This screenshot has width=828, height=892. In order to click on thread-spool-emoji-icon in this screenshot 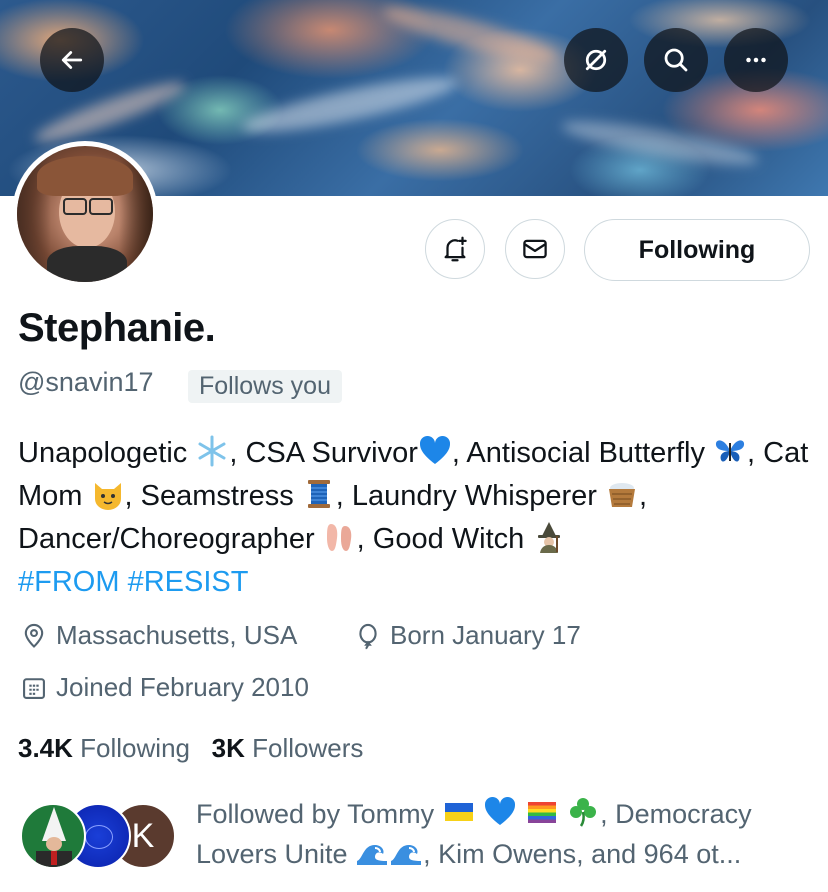, I will do `click(319, 494)`.